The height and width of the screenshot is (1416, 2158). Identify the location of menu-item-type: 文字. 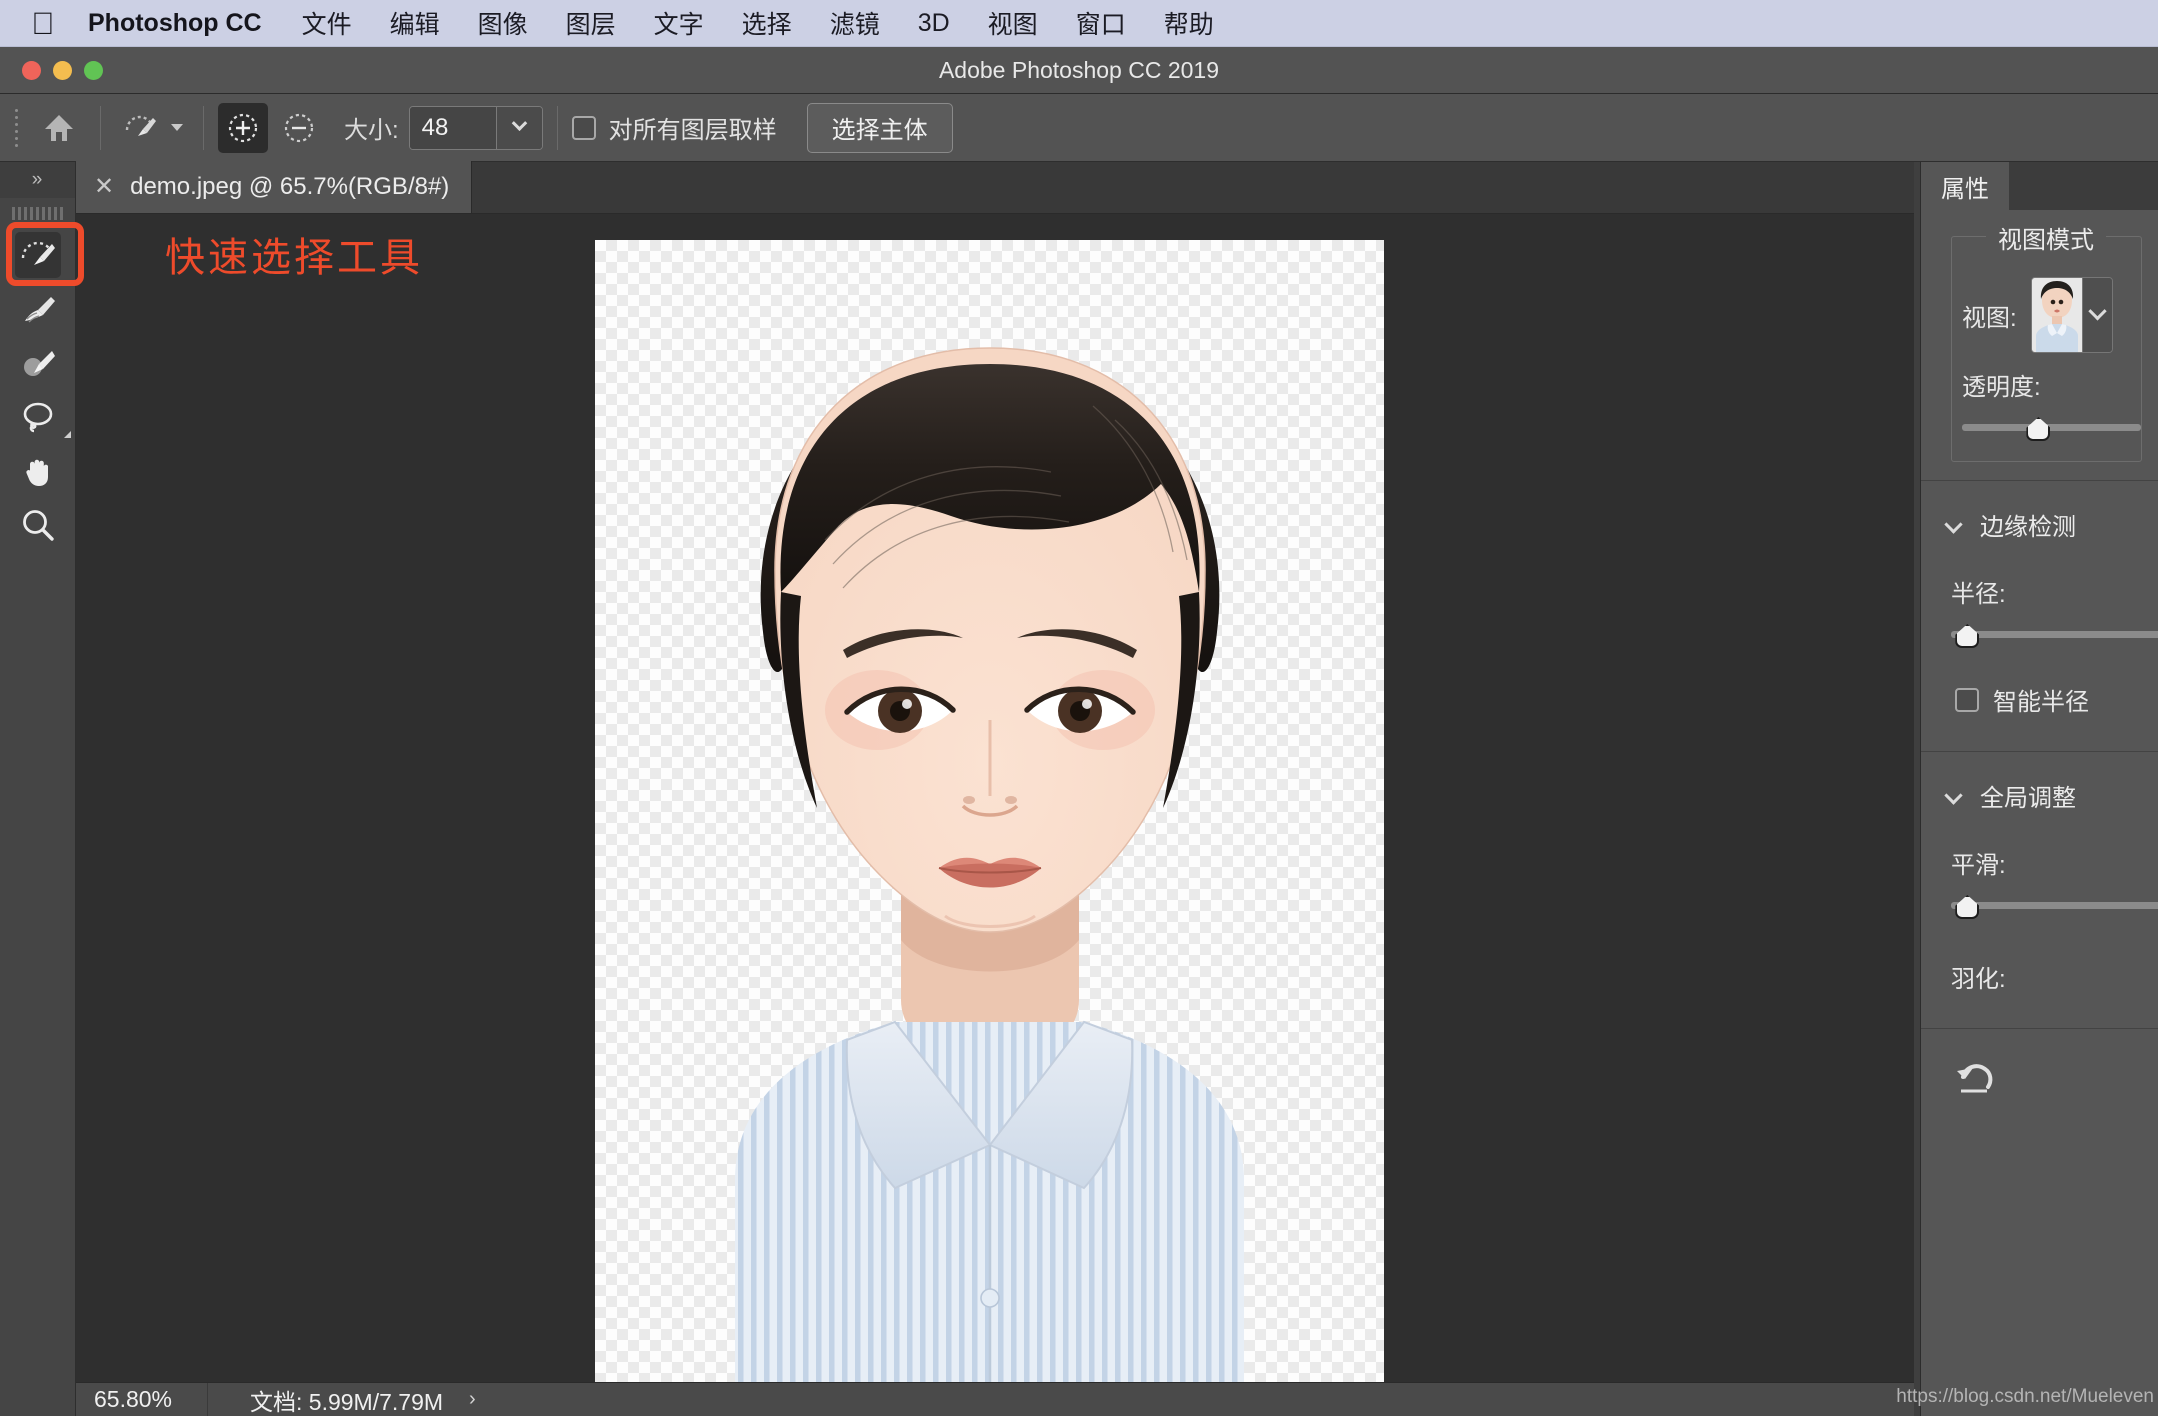
(679, 23).